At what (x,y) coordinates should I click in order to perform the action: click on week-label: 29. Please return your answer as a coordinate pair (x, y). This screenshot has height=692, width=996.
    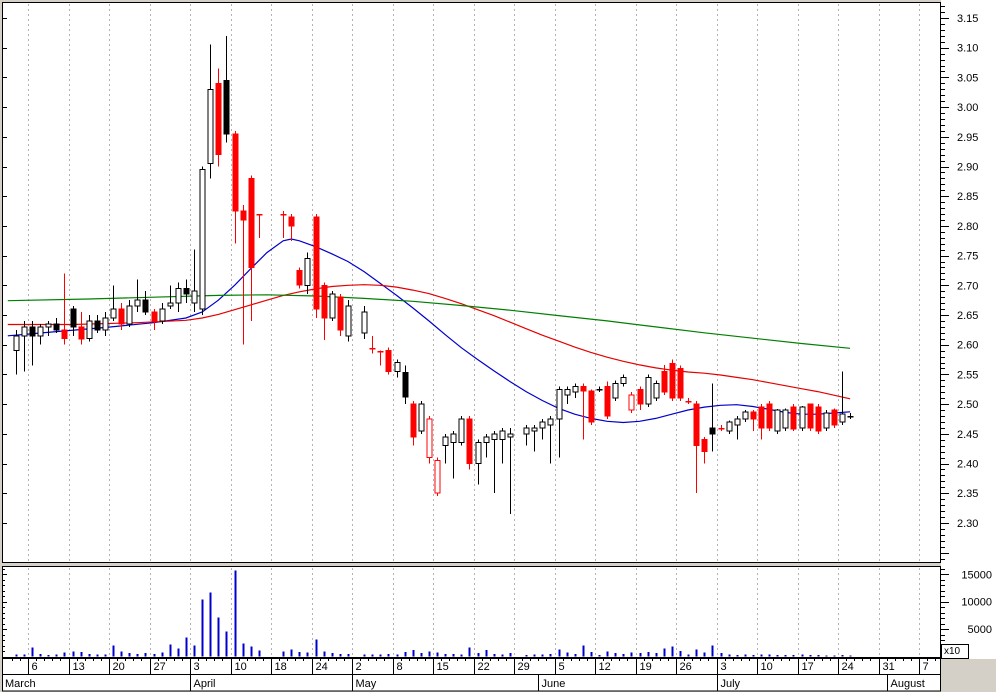
    Looking at the image, I should click on (524, 667).